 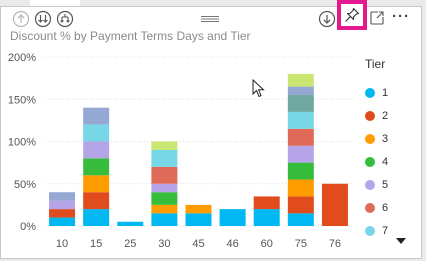 I want to click on legend-label: 5, so click(x=385, y=185).